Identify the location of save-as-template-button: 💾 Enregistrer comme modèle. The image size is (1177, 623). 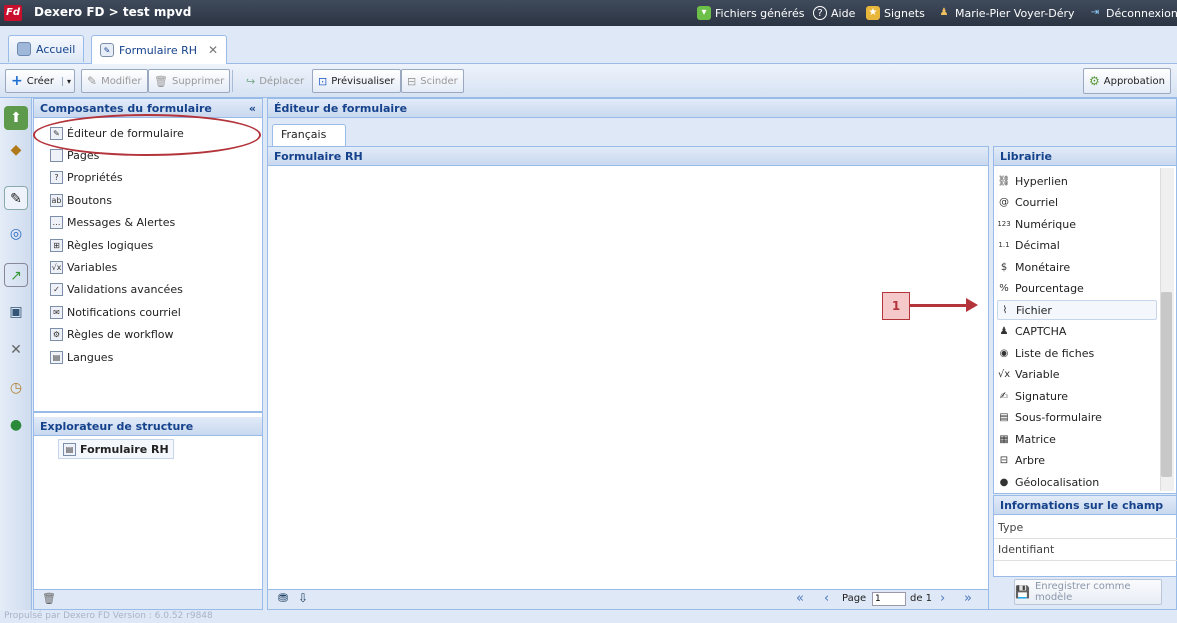
(1088, 592).